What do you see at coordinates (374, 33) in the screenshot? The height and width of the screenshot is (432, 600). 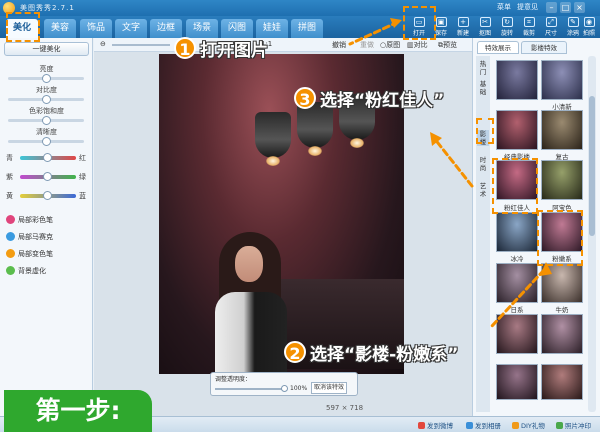 I see `arrow-to-open` at bounding box center [374, 33].